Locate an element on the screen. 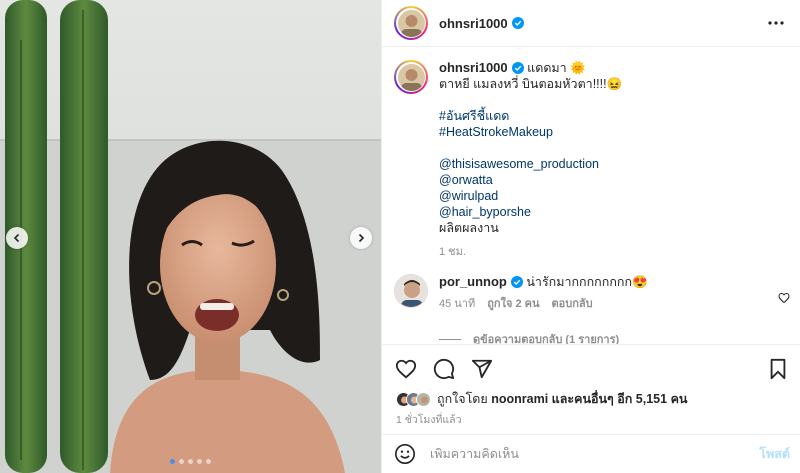 The width and height of the screenshot is (800, 473). caption-timestamp: 1 ชม. is located at coordinates (452, 252).